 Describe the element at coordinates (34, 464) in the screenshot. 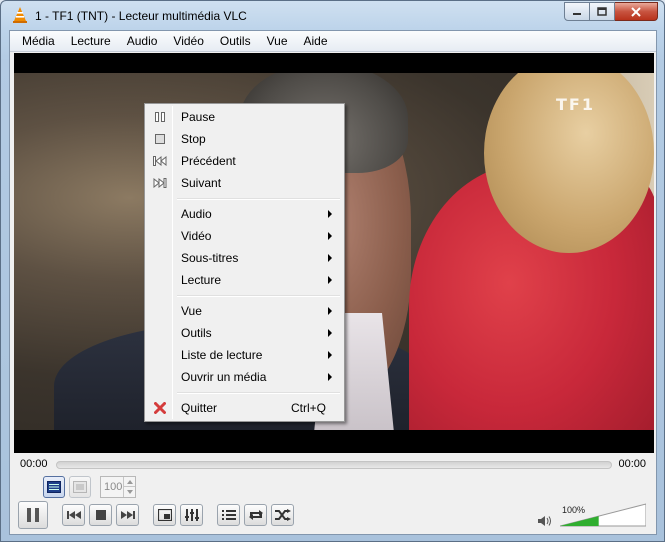

I see `elapsed-time: 00:00` at that location.